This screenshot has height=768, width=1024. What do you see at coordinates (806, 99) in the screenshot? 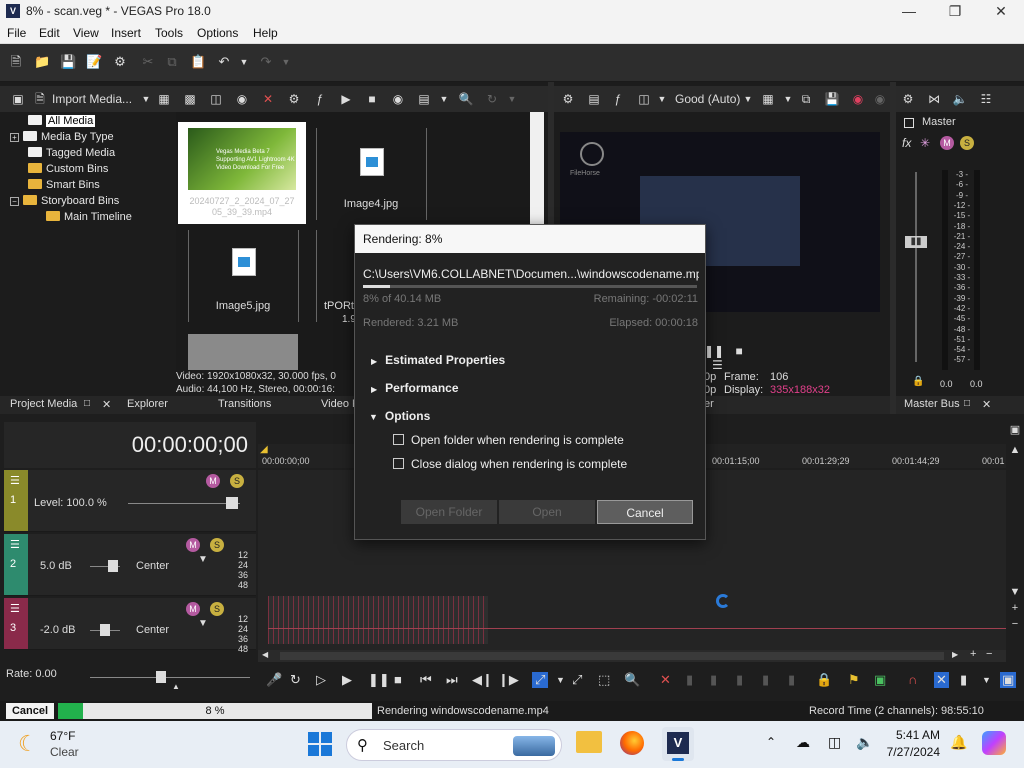
I see `copy-snapshot-icon: ⧉` at bounding box center [806, 99].